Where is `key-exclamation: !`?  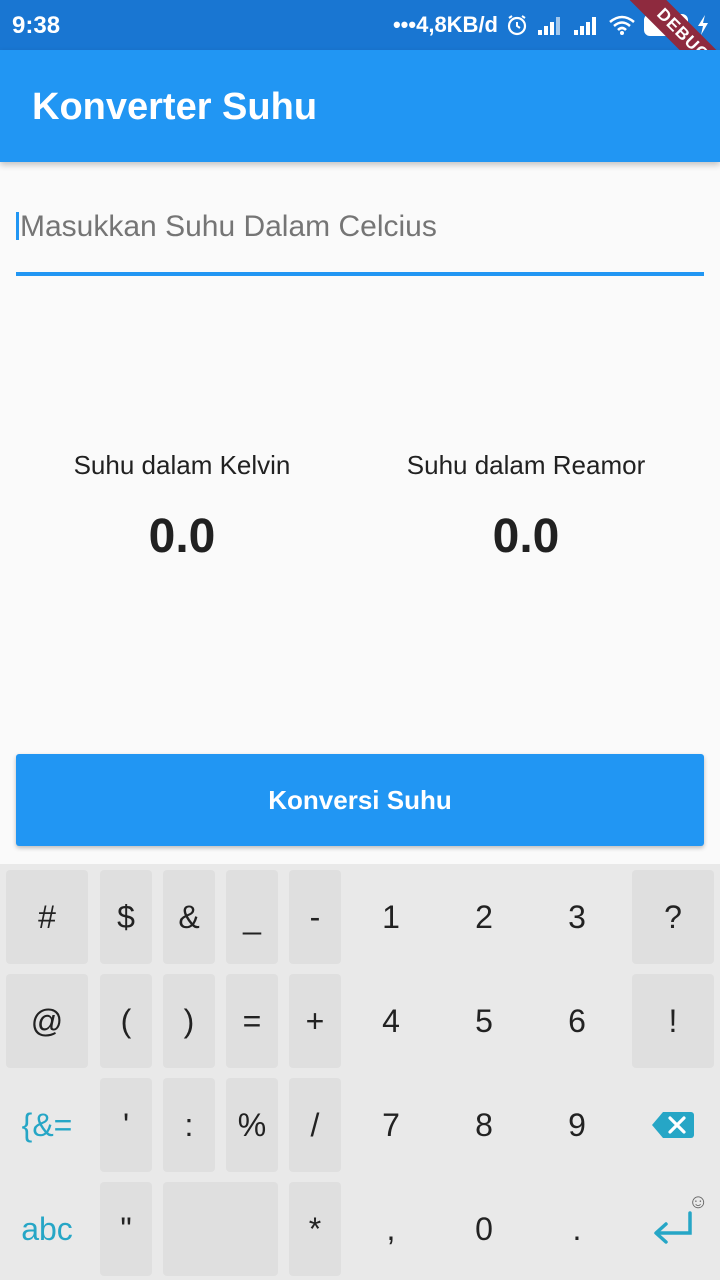 key-exclamation: ! is located at coordinates (673, 1021).